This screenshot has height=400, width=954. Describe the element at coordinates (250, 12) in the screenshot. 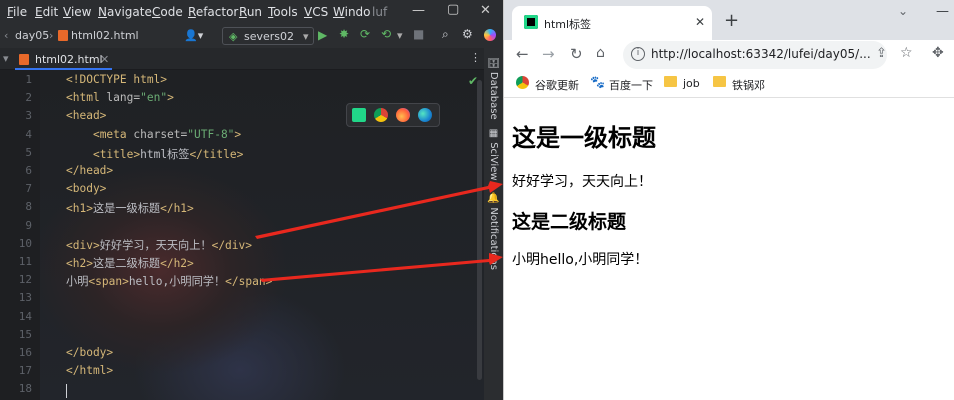

I see `menu-run: Run` at that location.